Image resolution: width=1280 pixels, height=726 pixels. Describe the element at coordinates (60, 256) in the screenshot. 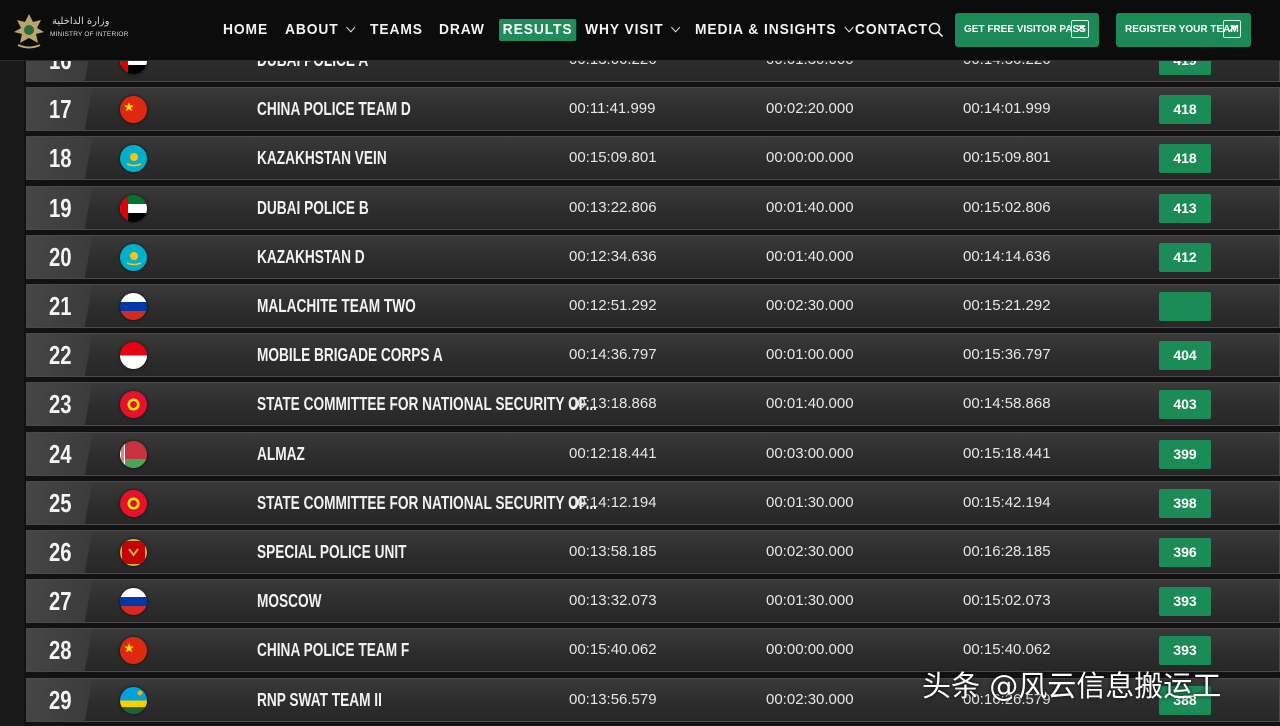

I see `rank-number: 20` at that location.